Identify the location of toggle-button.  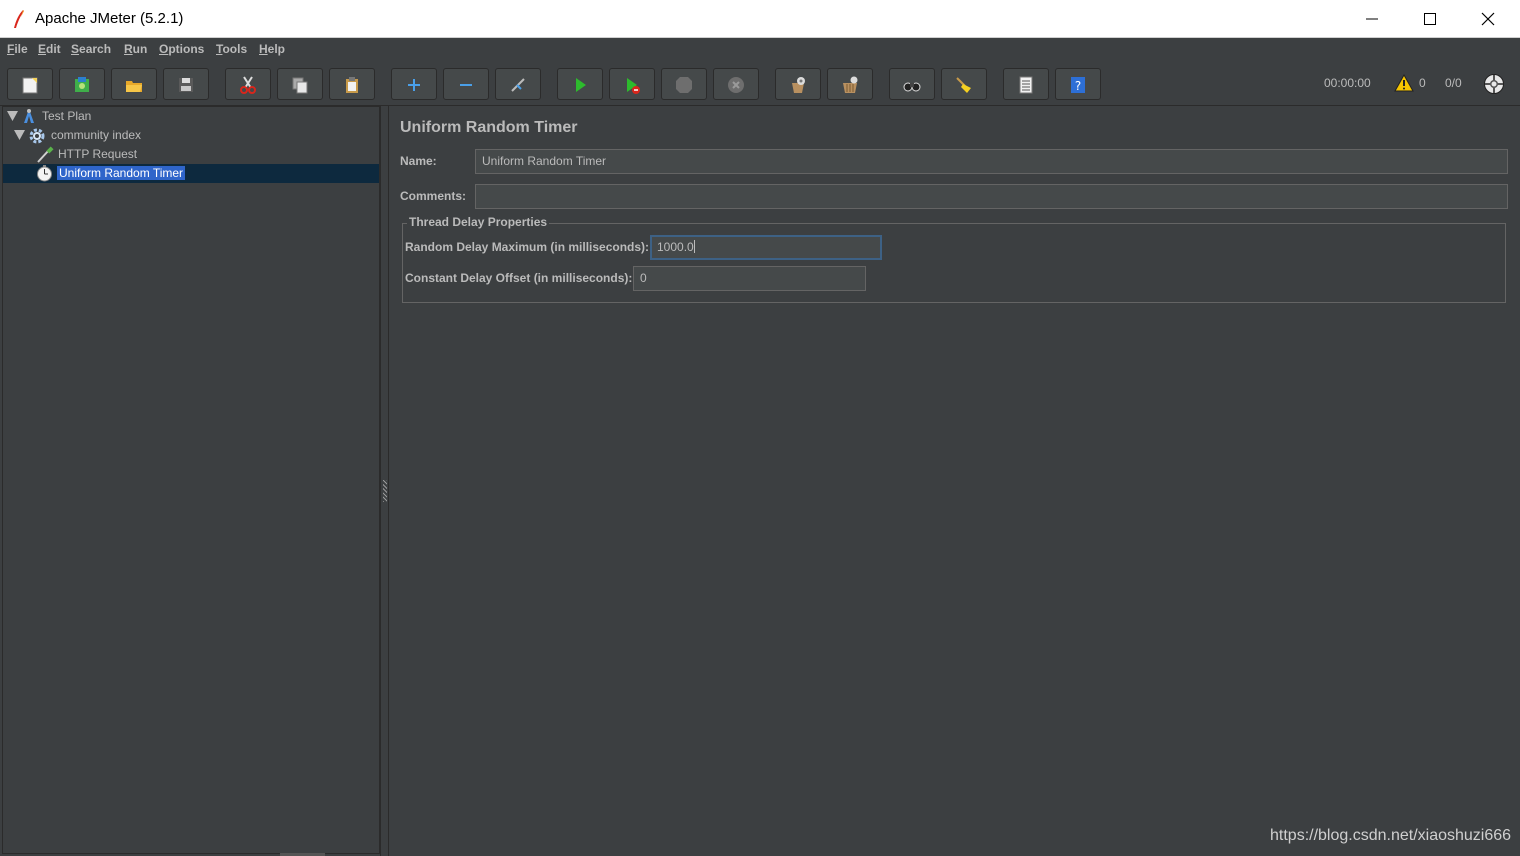
(518, 84).